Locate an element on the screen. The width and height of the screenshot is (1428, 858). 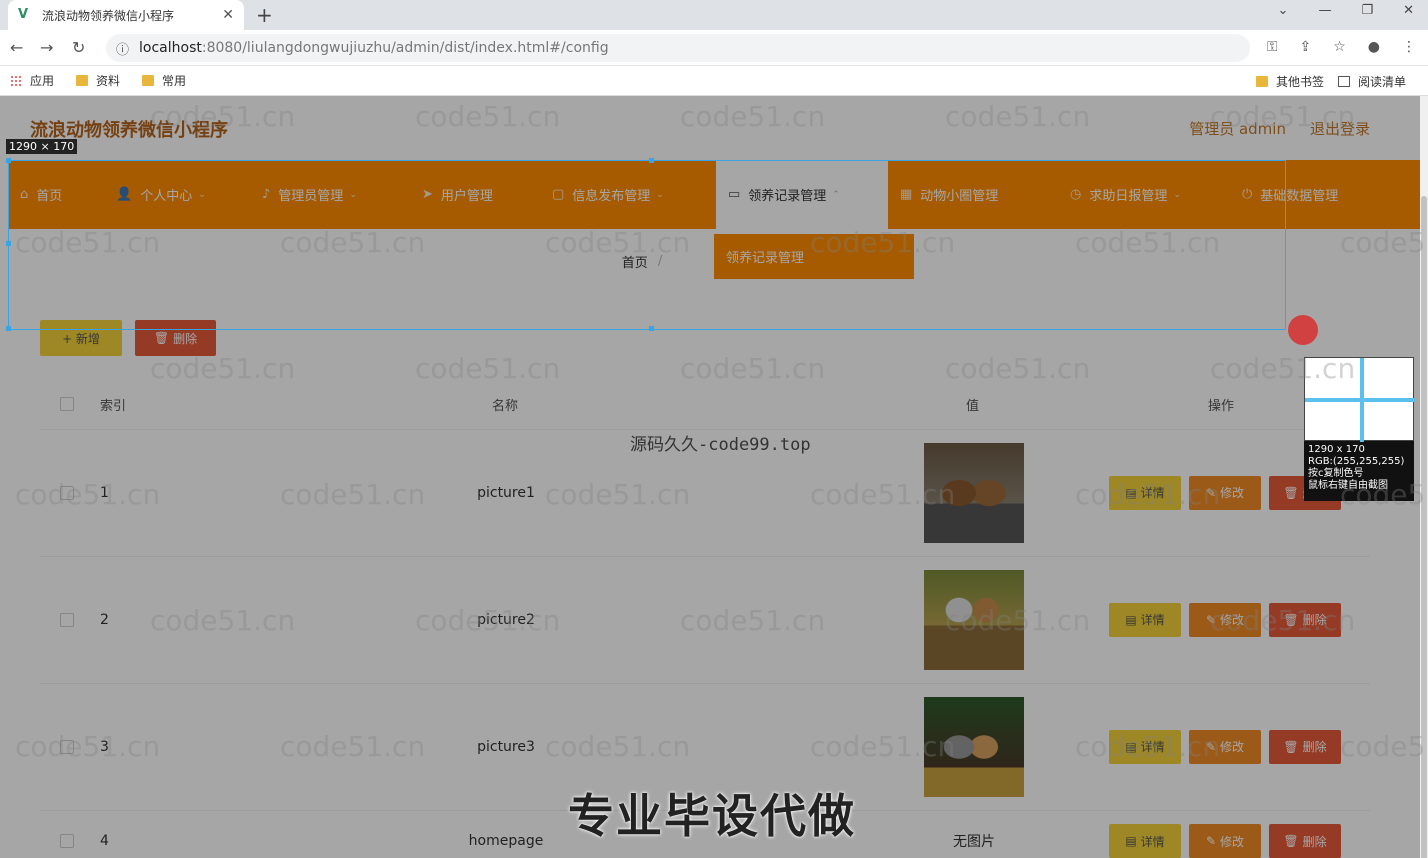
row-index: 4 is located at coordinates (104, 841).